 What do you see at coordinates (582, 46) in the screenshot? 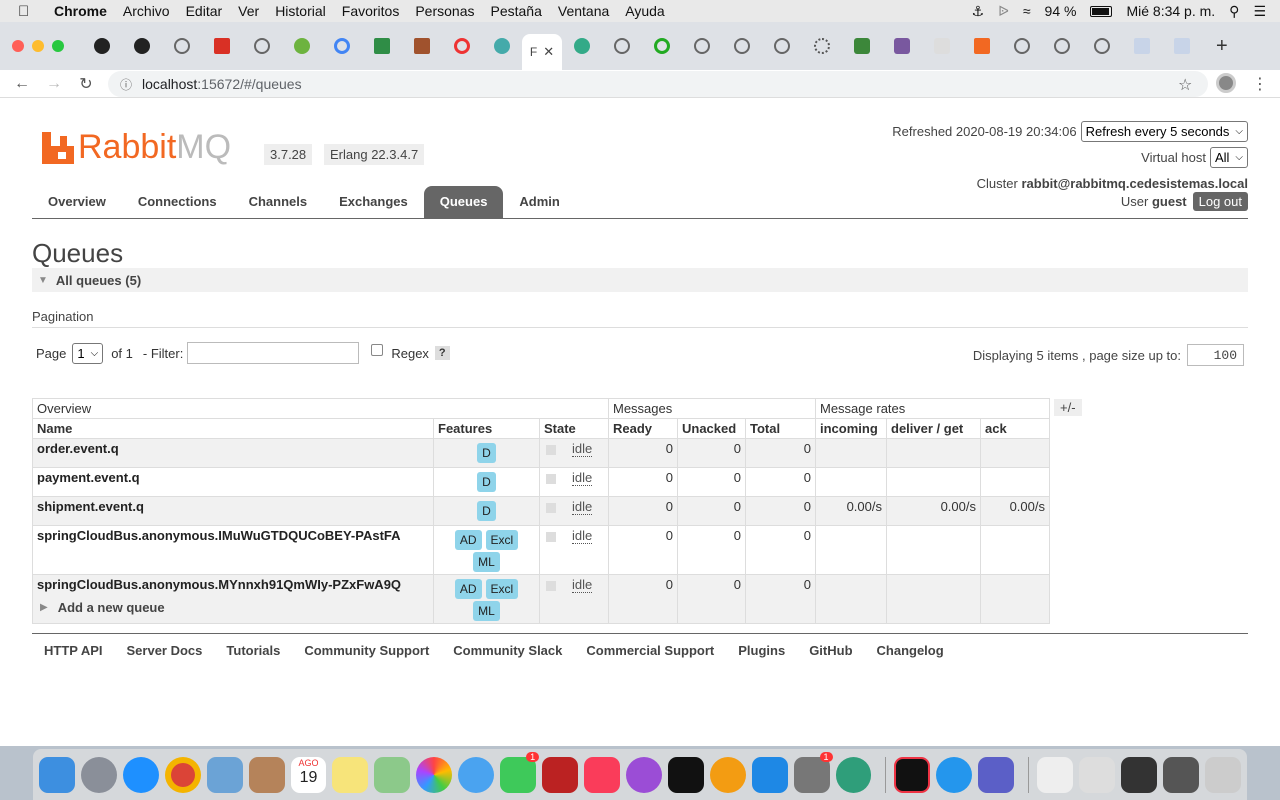
I see `tab-globe` at bounding box center [582, 46].